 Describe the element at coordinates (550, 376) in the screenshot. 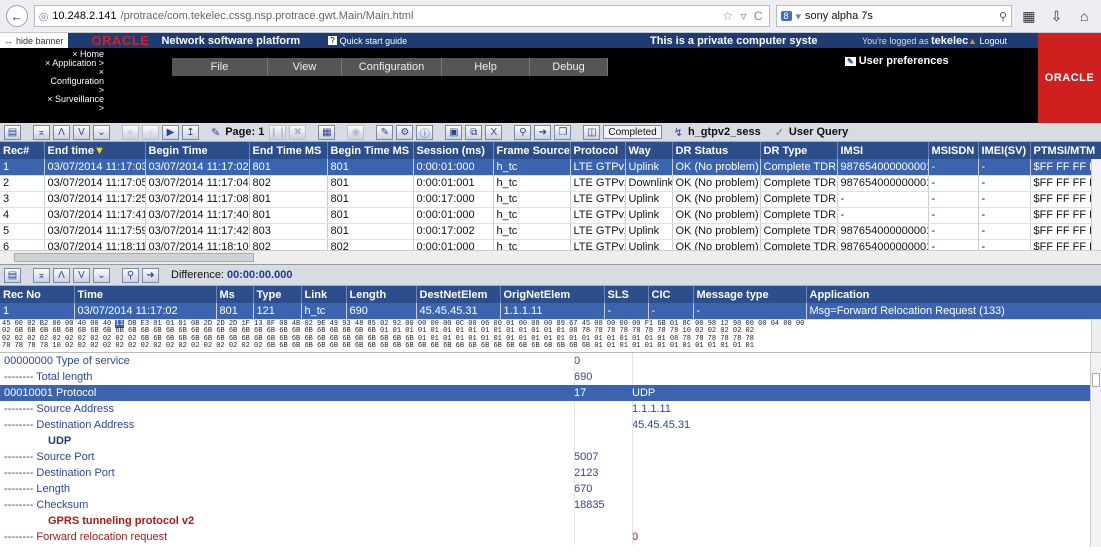

I see `decode-row: -------- Total length 690` at that location.